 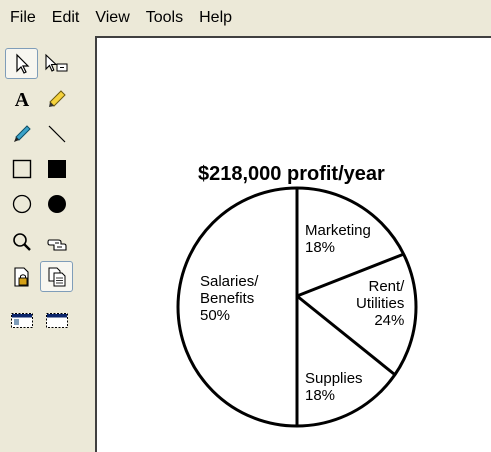 I want to click on pencil-tool, so click(x=21, y=133).